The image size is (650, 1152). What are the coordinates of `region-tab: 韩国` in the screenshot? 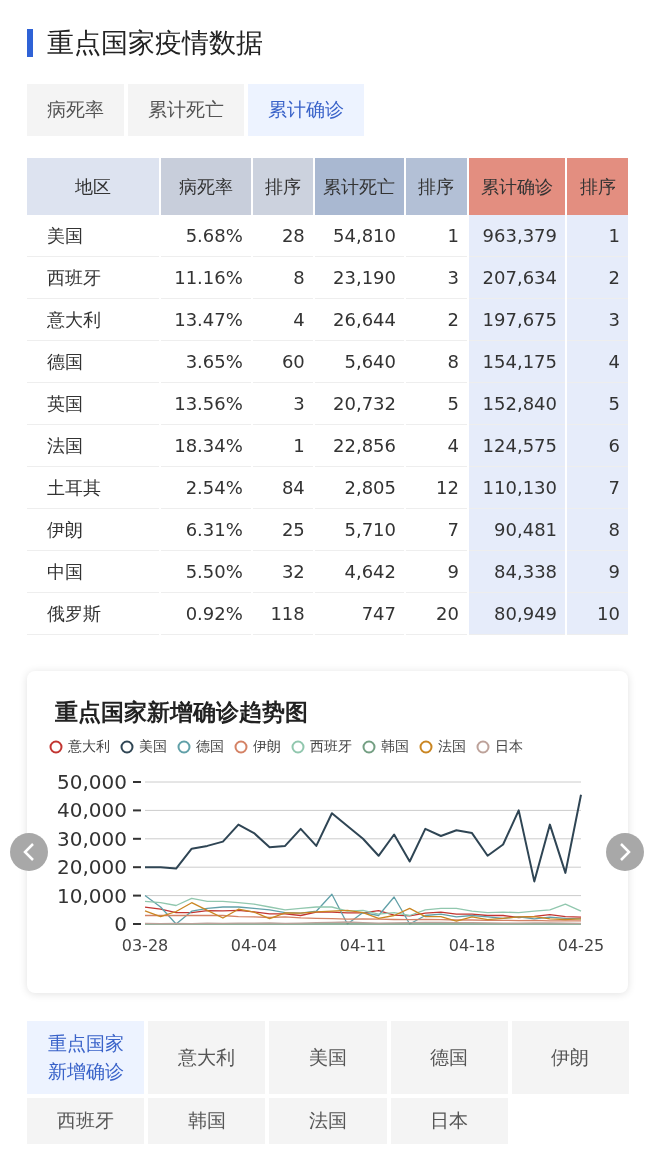 It's located at (207, 1121).